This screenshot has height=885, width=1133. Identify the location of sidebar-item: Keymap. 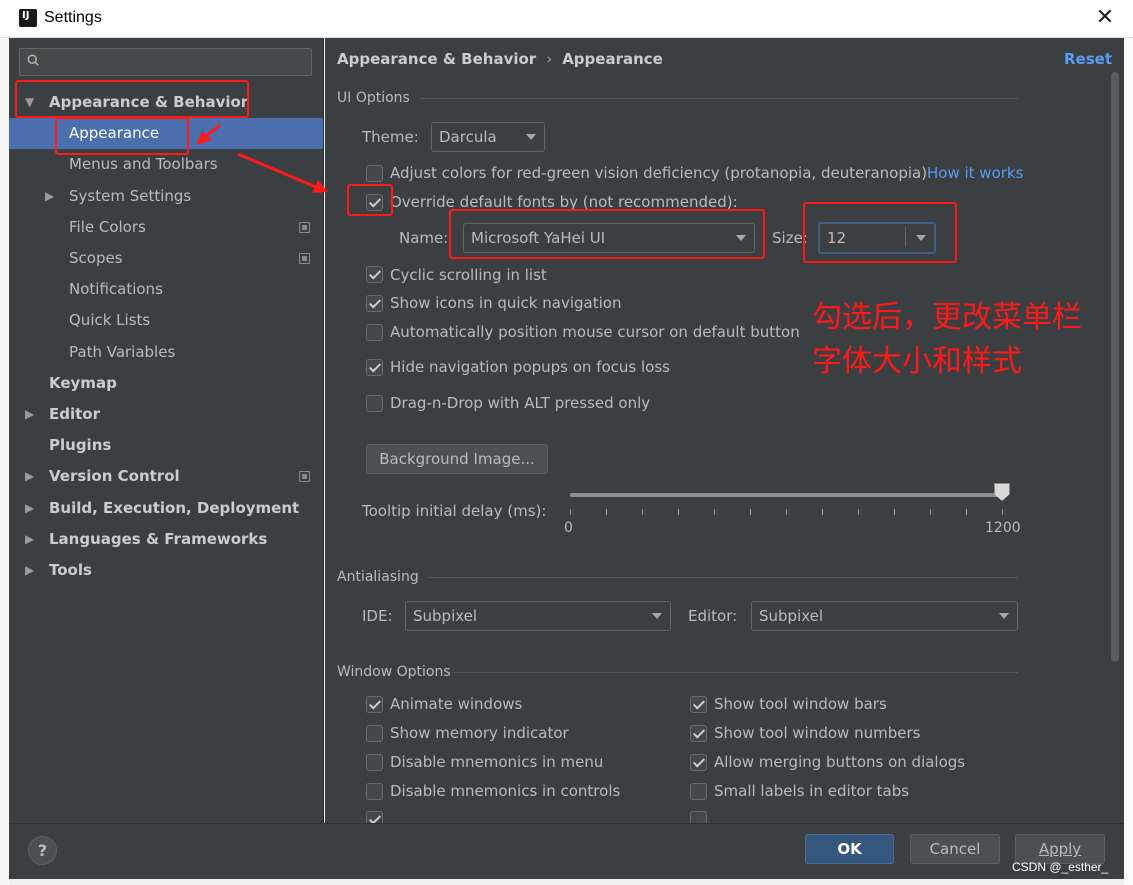
(166, 383).